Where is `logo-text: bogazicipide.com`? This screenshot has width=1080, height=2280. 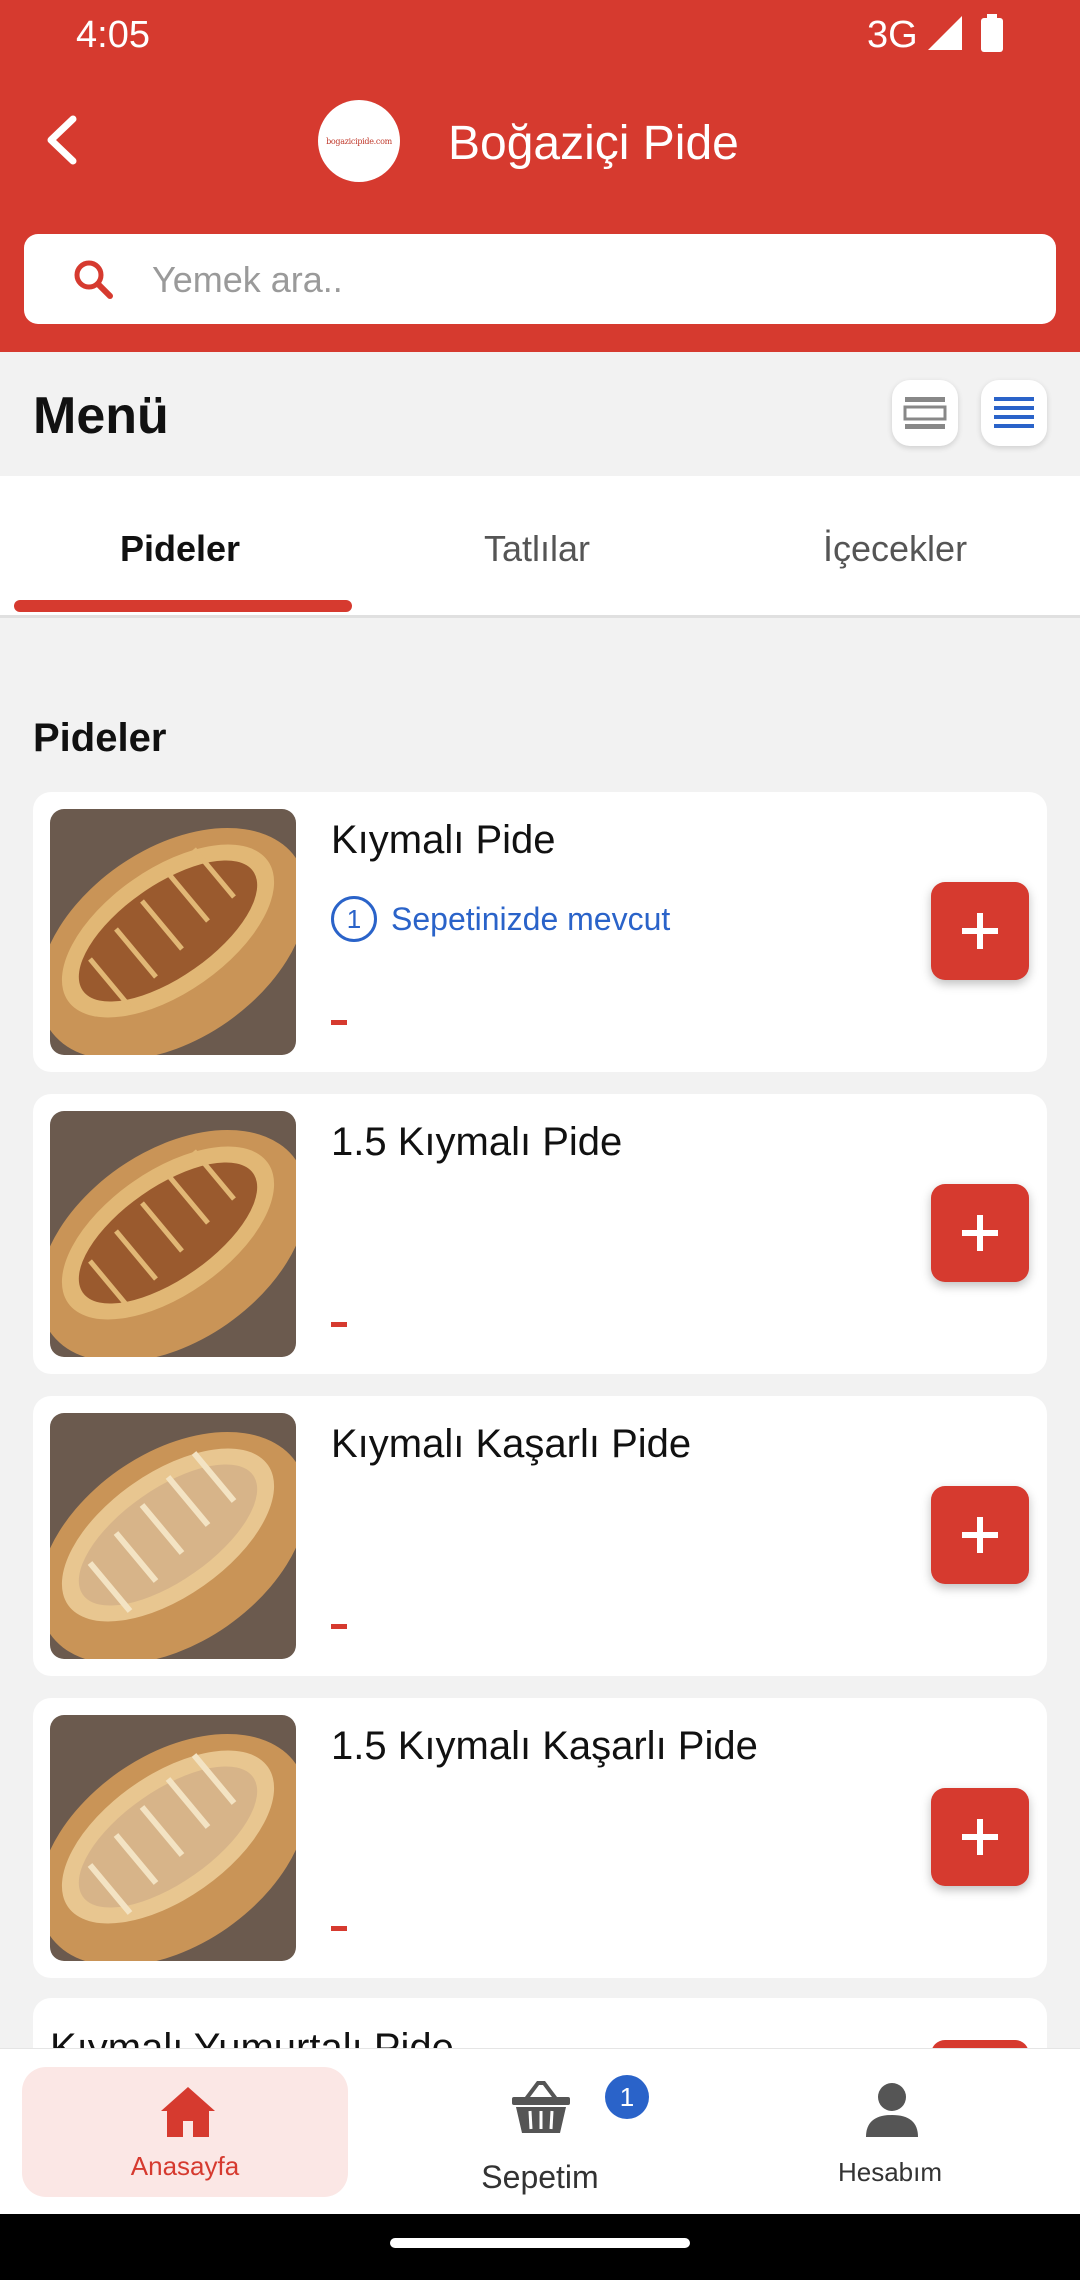
logo-text: bogazicipide.com is located at coordinates (359, 141).